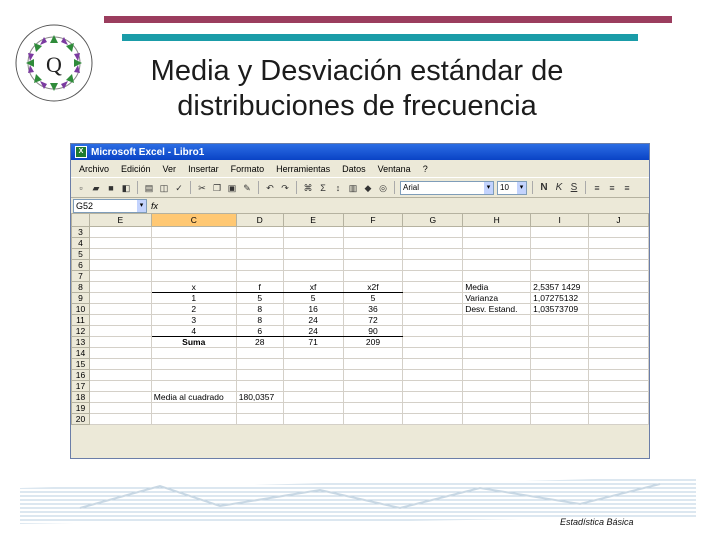 This screenshot has width=720, height=540. What do you see at coordinates (80, 419) in the screenshot?
I see `row-header: 20` at bounding box center [80, 419].